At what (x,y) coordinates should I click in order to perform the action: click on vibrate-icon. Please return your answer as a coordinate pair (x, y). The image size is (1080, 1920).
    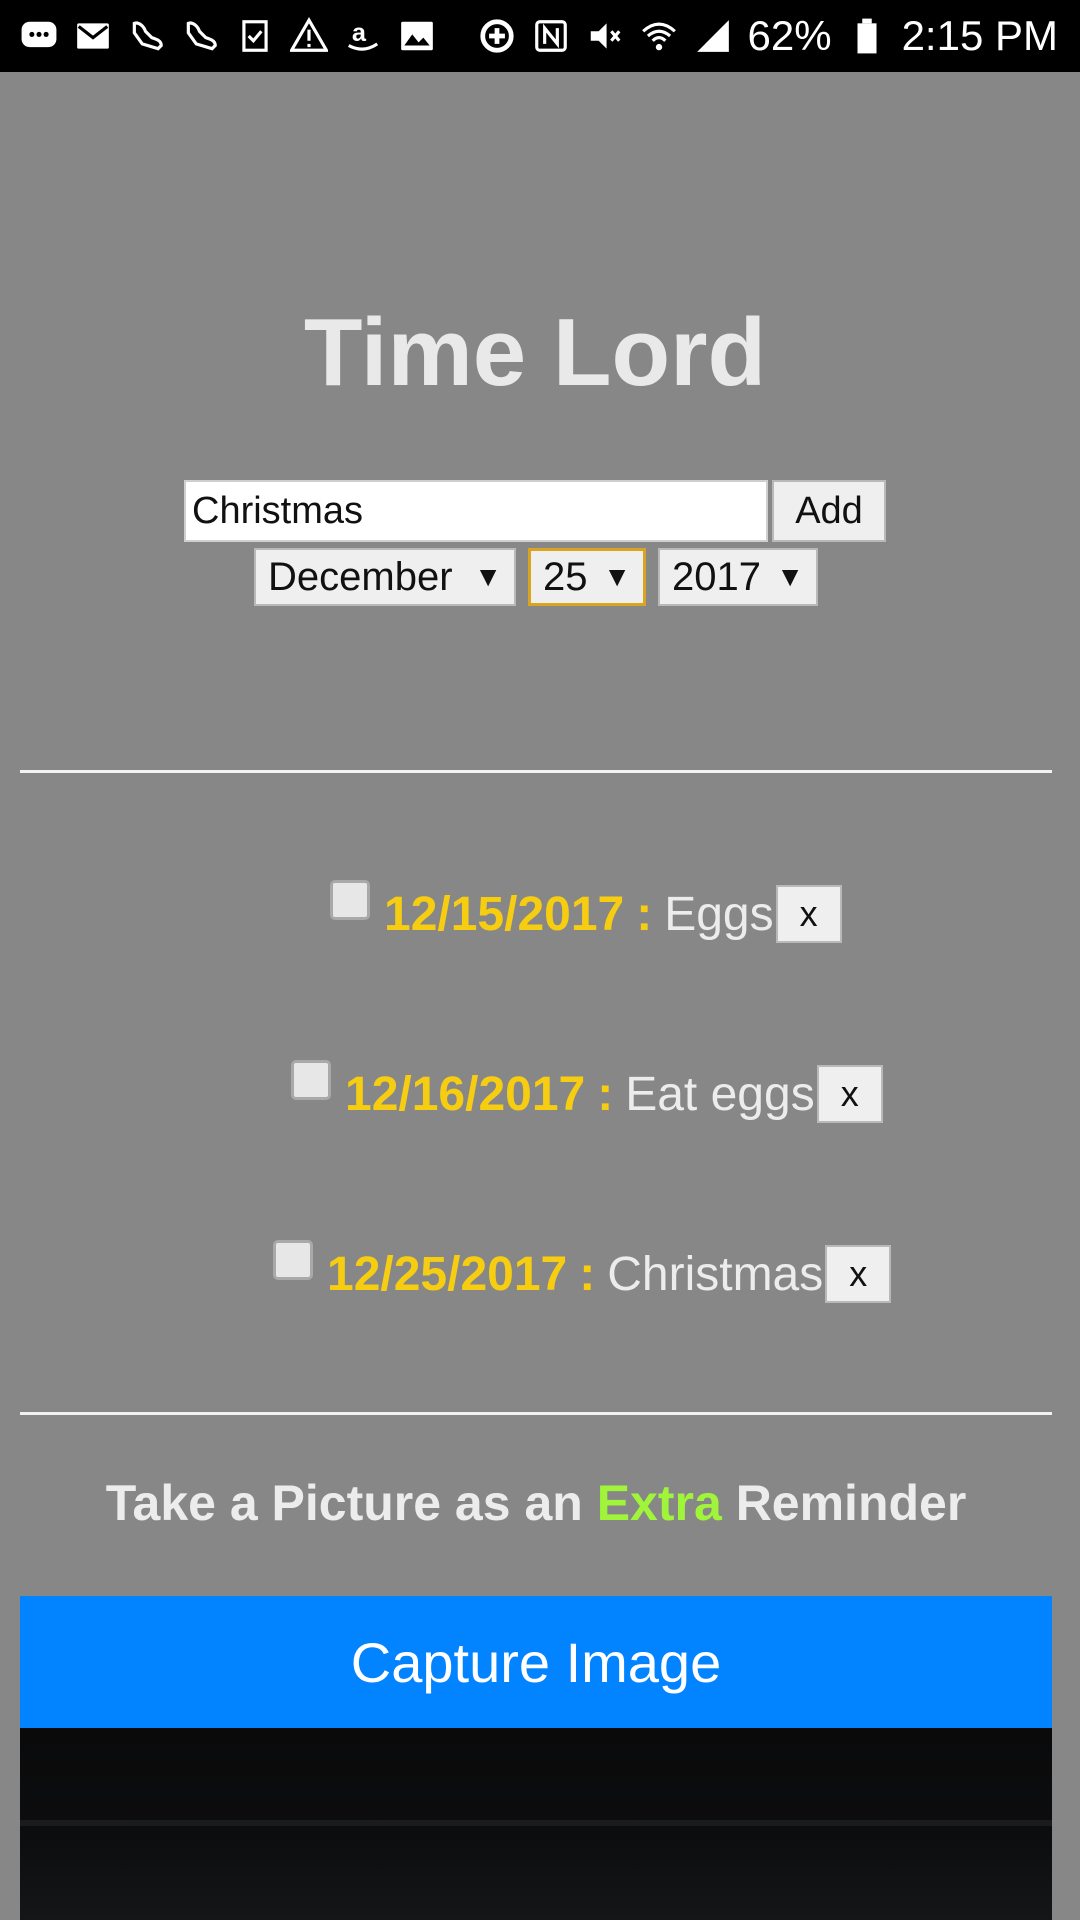
    Looking at the image, I should click on (605, 36).